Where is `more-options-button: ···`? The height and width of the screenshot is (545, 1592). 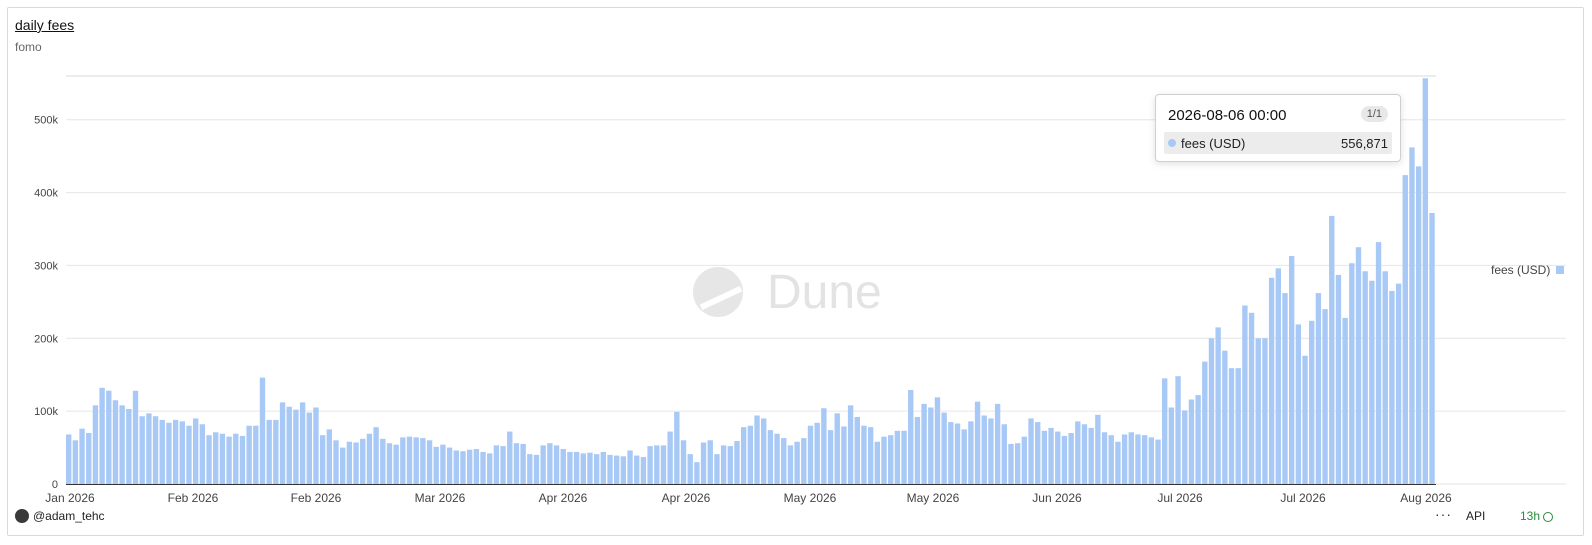 more-options-button: ··· is located at coordinates (1443, 514).